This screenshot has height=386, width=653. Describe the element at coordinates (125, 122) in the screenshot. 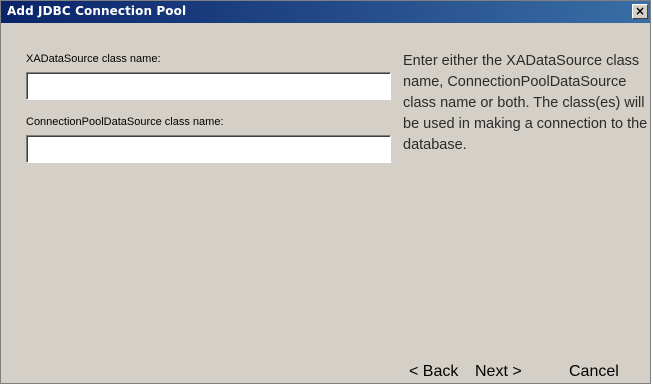

I see `connectionpooldatasource-label: ConnectionPoolDataSource class name:` at that location.